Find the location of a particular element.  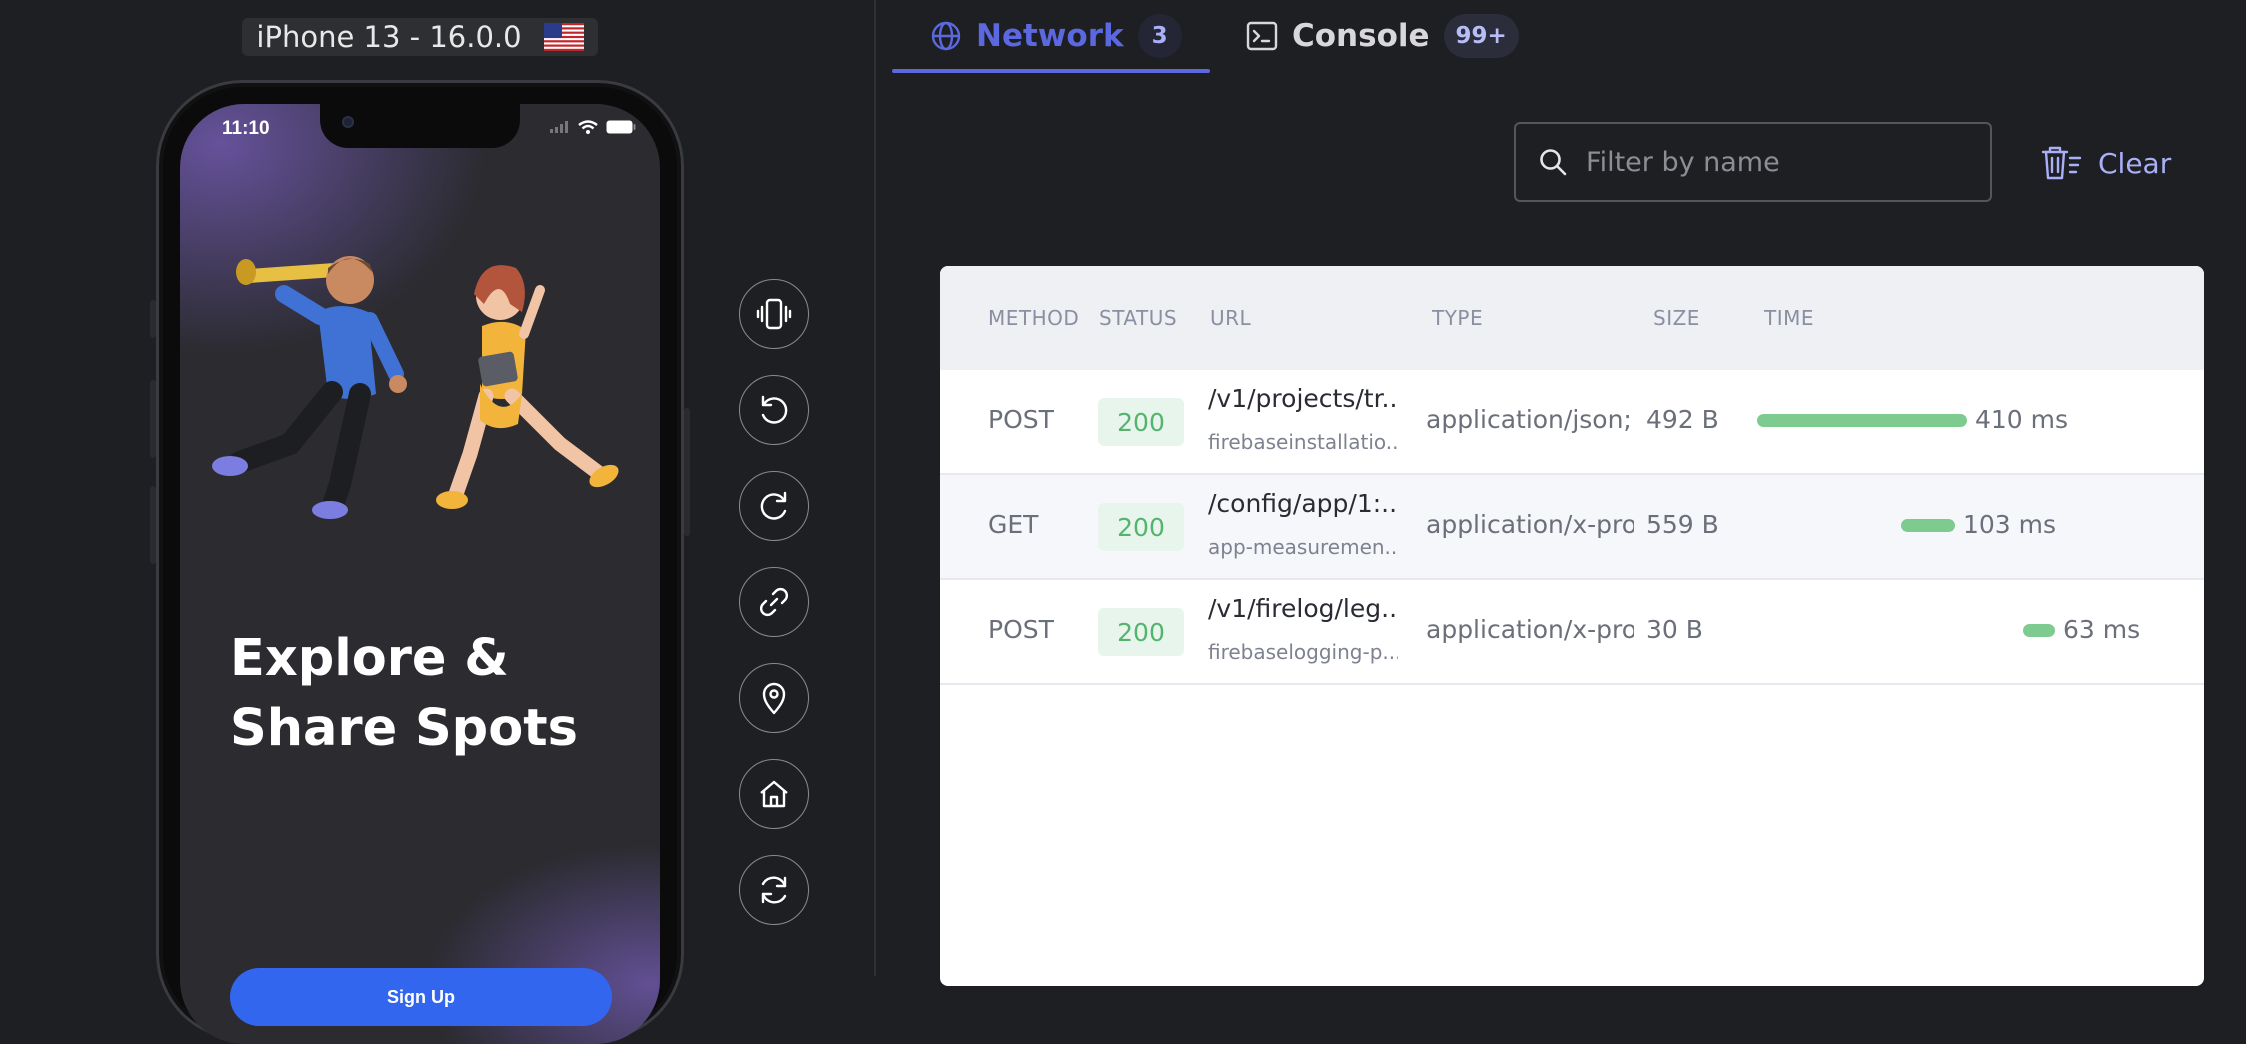

request-time: 410 ms is located at coordinates (2022, 419).